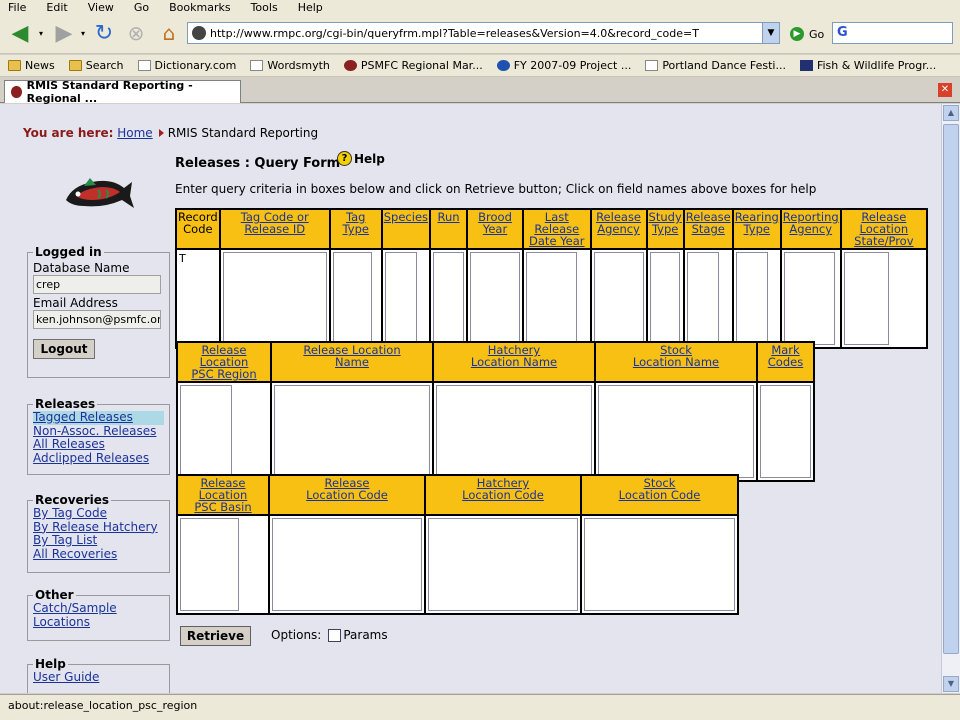 This screenshot has height=720, width=960. What do you see at coordinates (98, 554) in the screenshot?
I see `nav-all-recoveries: All Recoveries` at bounding box center [98, 554].